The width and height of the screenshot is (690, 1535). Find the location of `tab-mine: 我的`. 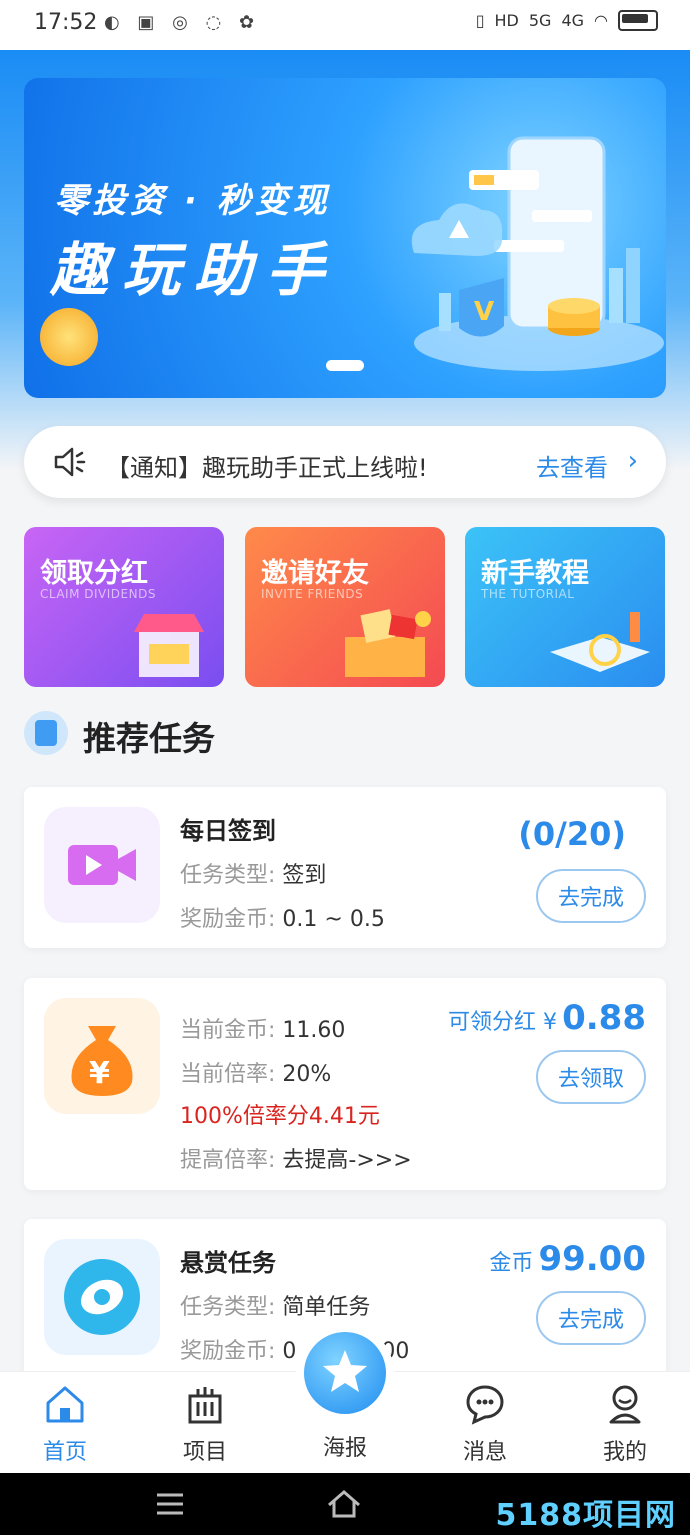

tab-mine: 我的 is located at coordinates (625, 1424).